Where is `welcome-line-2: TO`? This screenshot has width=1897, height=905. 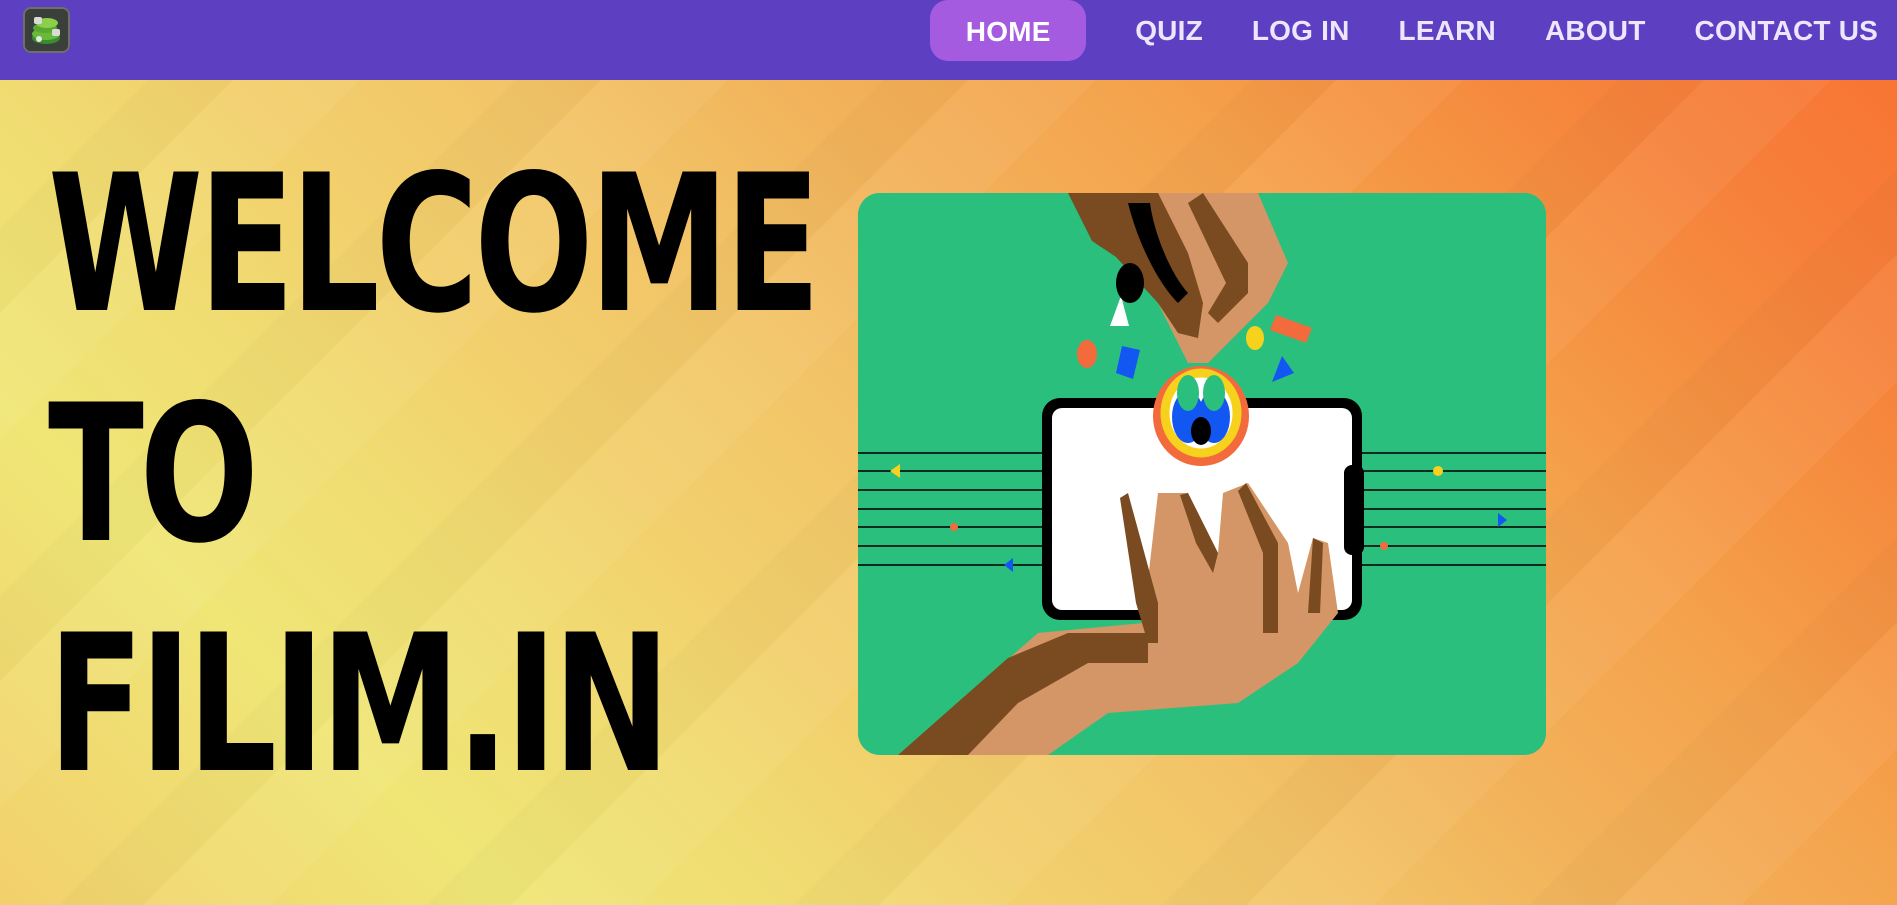 welcome-line-2: TO is located at coordinates (153, 474).